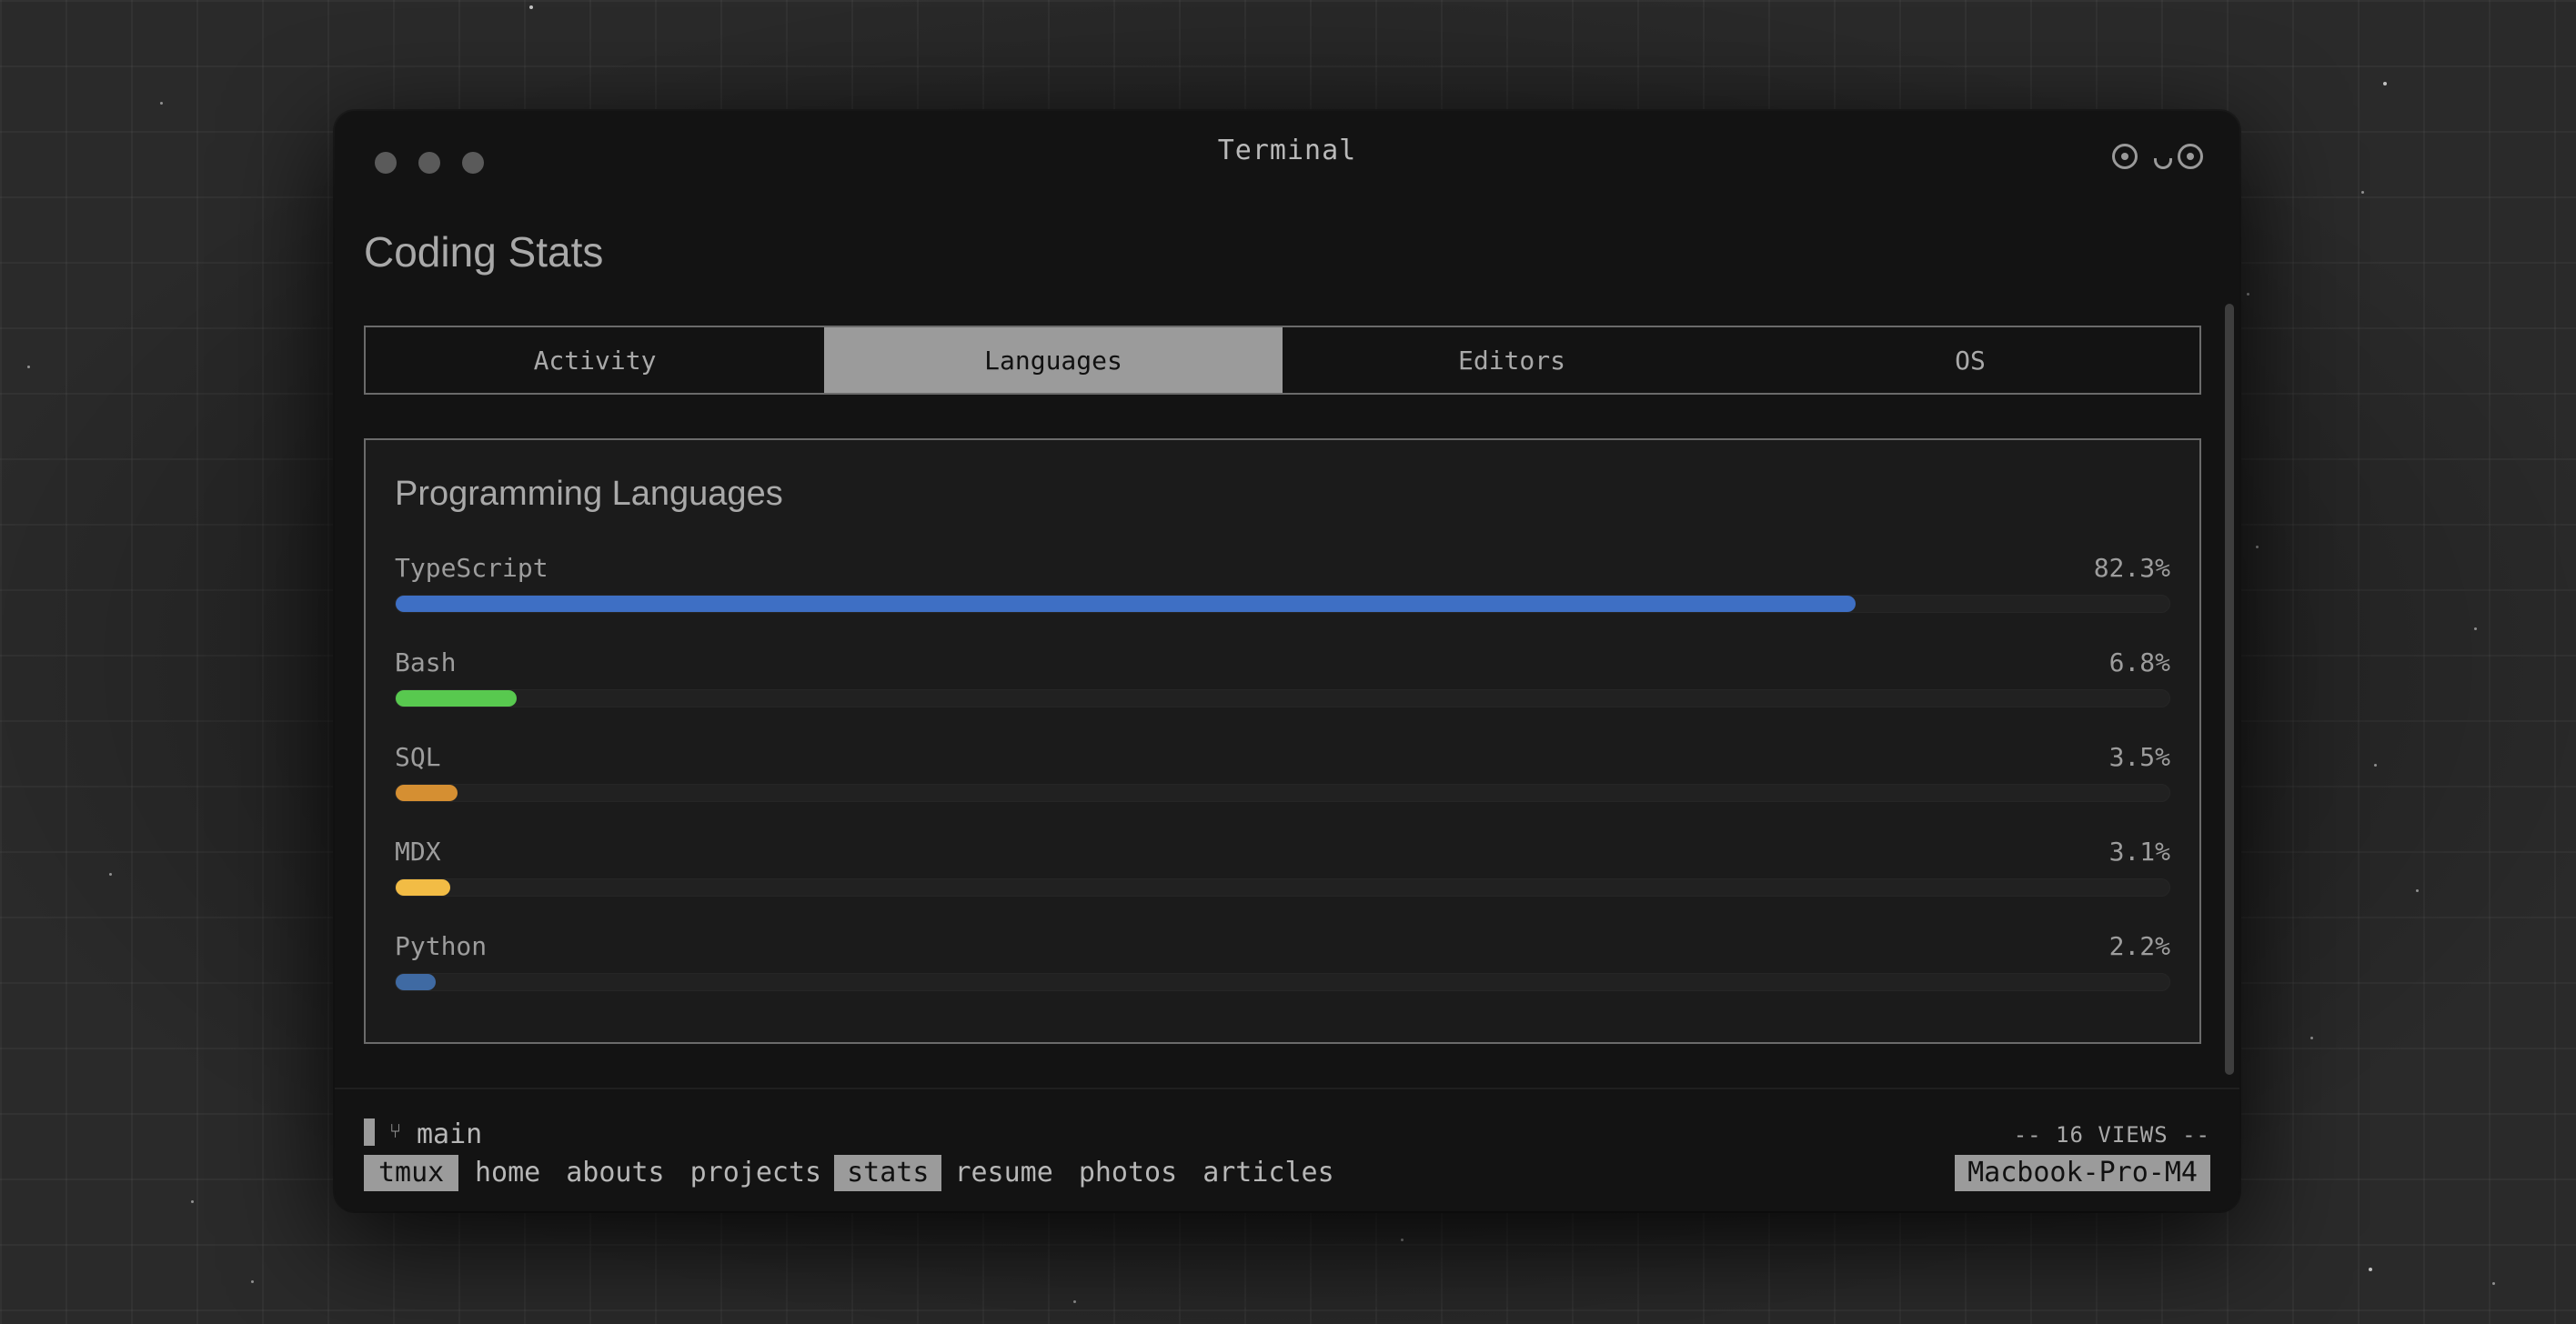 This screenshot has width=2576, height=1324. What do you see at coordinates (1053, 360) in the screenshot?
I see `tab-languages: Languages` at bounding box center [1053, 360].